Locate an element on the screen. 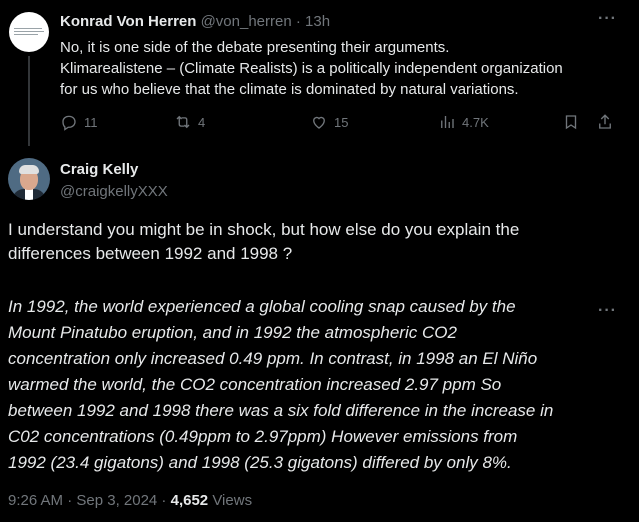 This screenshot has height=522, width=639. avatar-hair is located at coordinates (29, 169).